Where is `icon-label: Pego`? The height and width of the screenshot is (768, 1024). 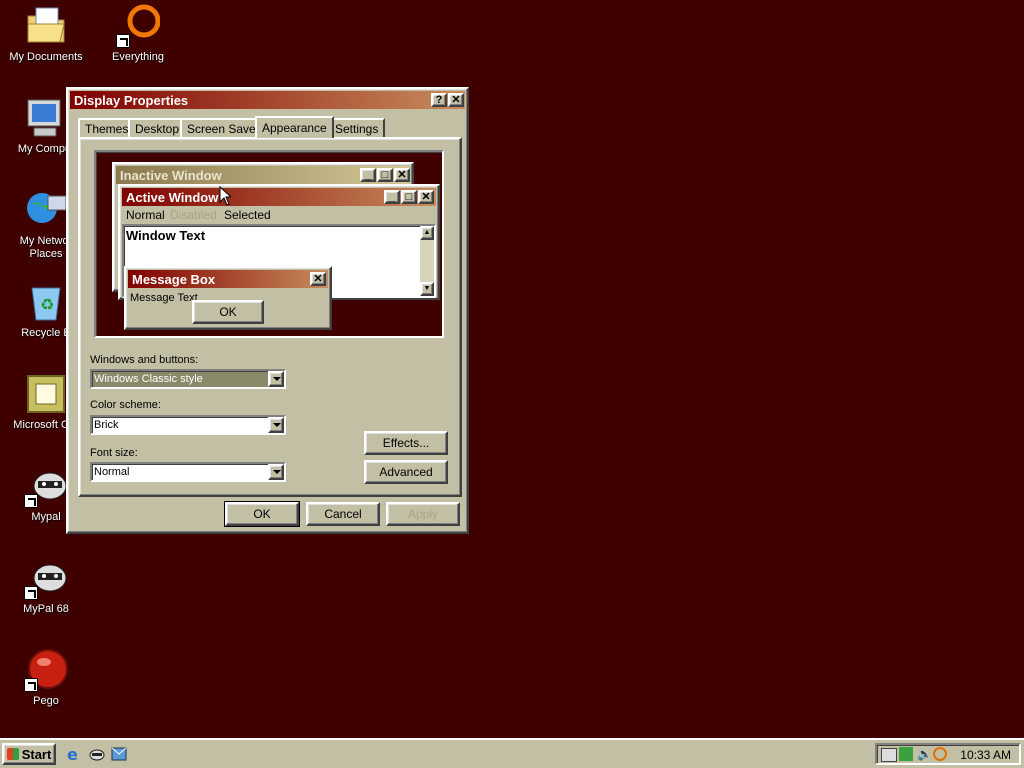 icon-label: Pego is located at coordinates (46, 701).